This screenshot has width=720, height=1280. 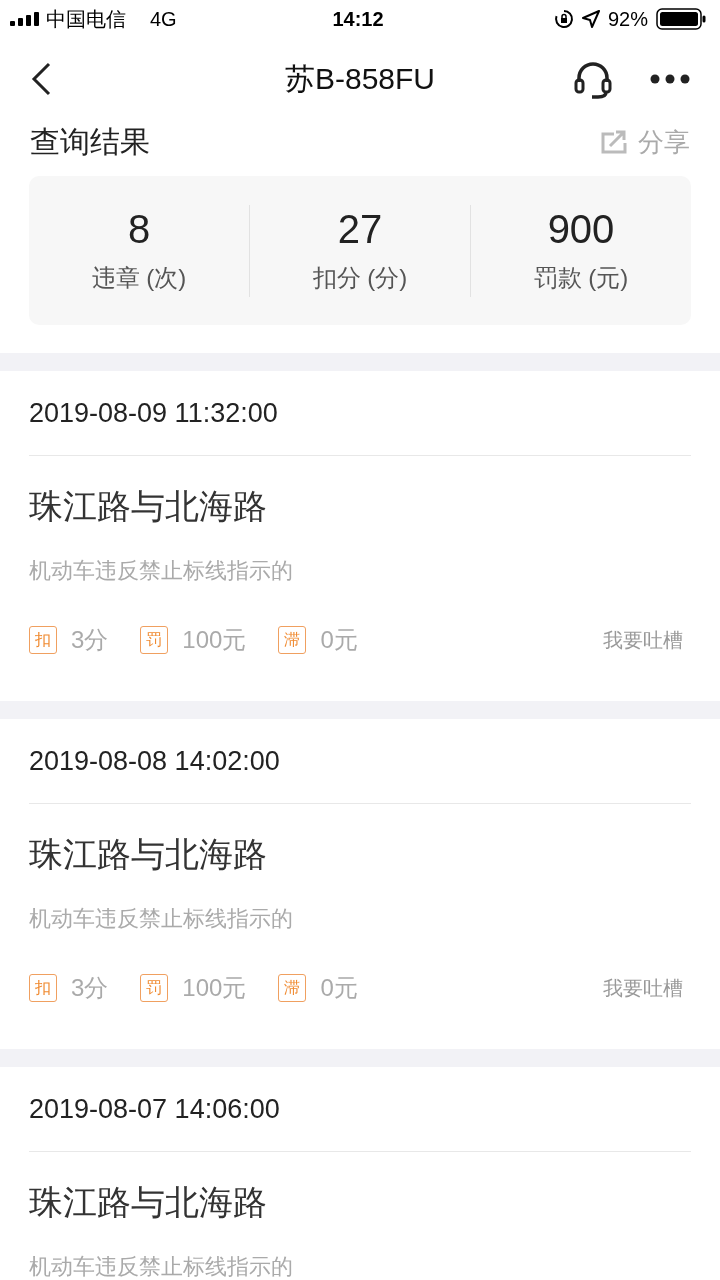 I want to click on stat-label: 罚款 (元), so click(x=581, y=278).